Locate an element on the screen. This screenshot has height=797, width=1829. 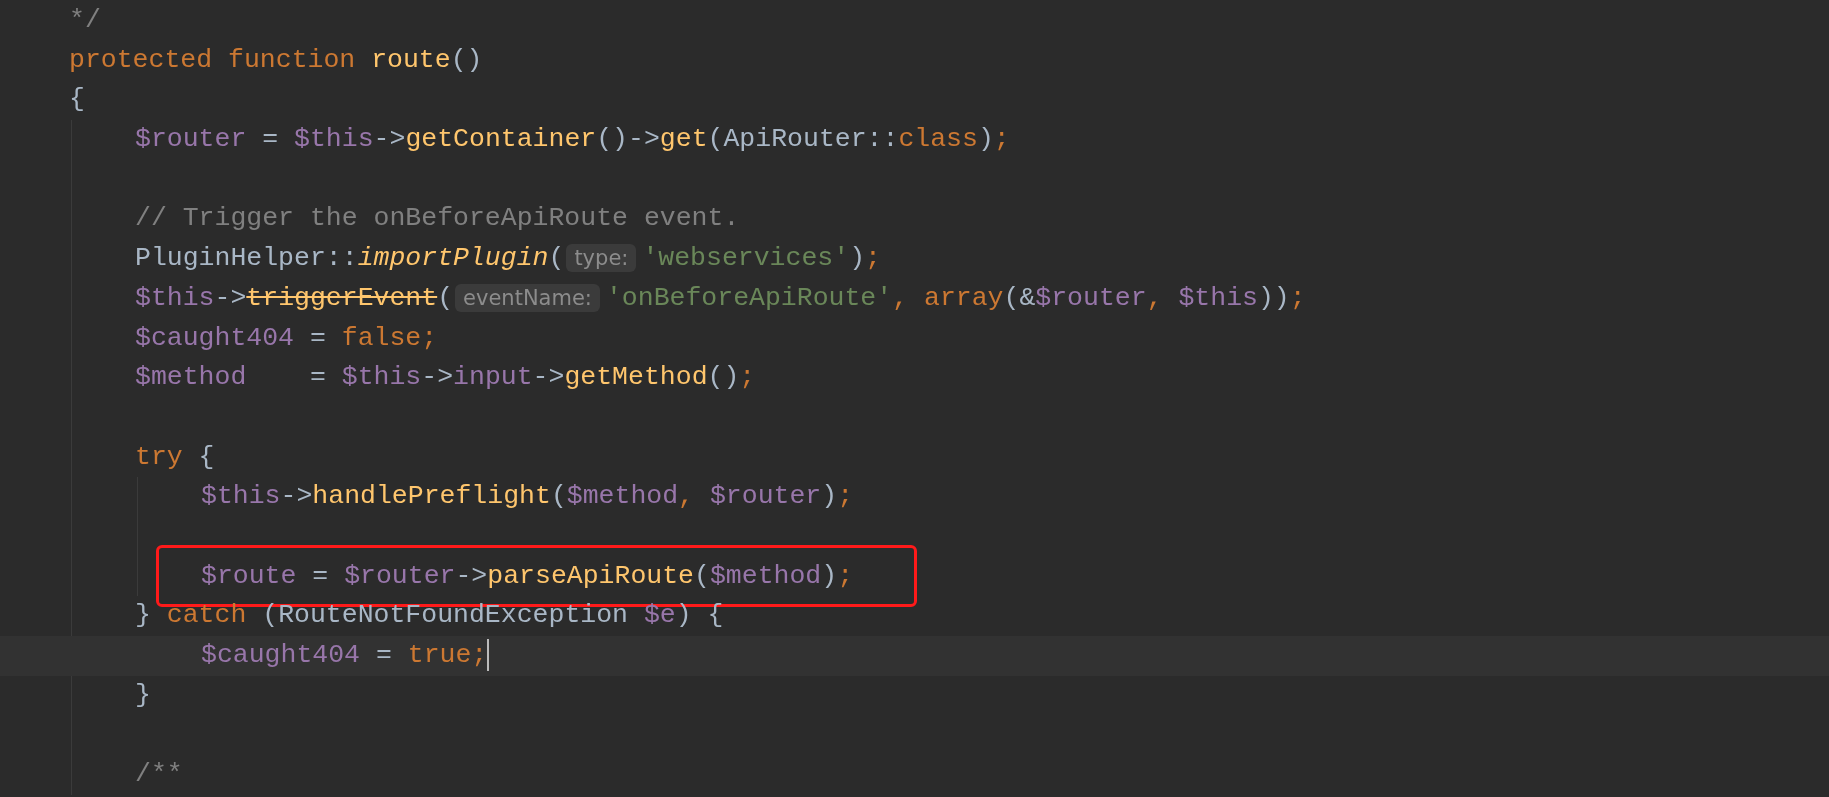
keyword: true; is located at coordinates (447, 655).